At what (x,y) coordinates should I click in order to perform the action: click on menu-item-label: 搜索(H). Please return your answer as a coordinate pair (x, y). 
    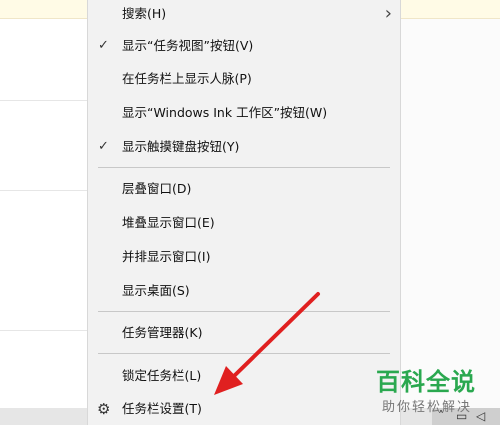
    Looking at the image, I should click on (144, 13).